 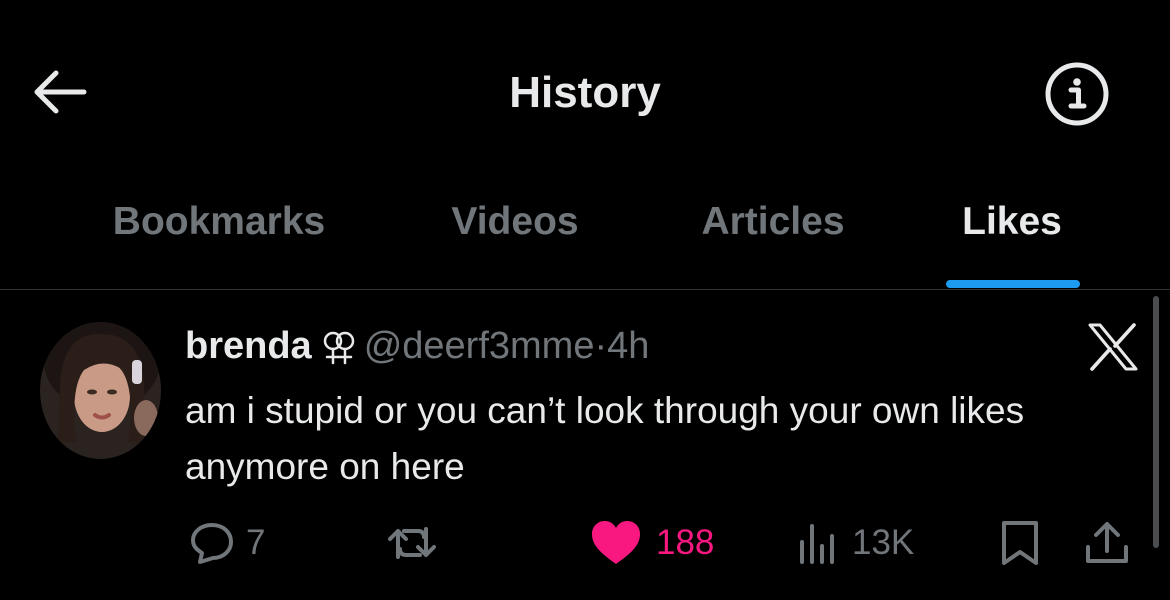 I want to click on like-button: 188, so click(x=652, y=543).